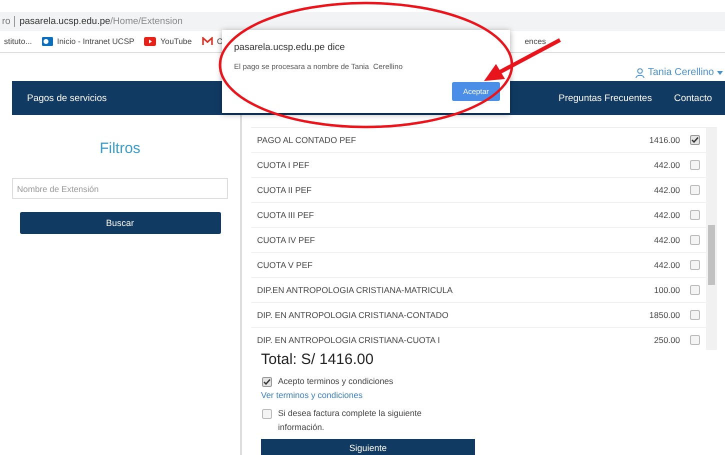  I want to click on checkbox-label: Acepto terminos y condiciones, so click(336, 381).